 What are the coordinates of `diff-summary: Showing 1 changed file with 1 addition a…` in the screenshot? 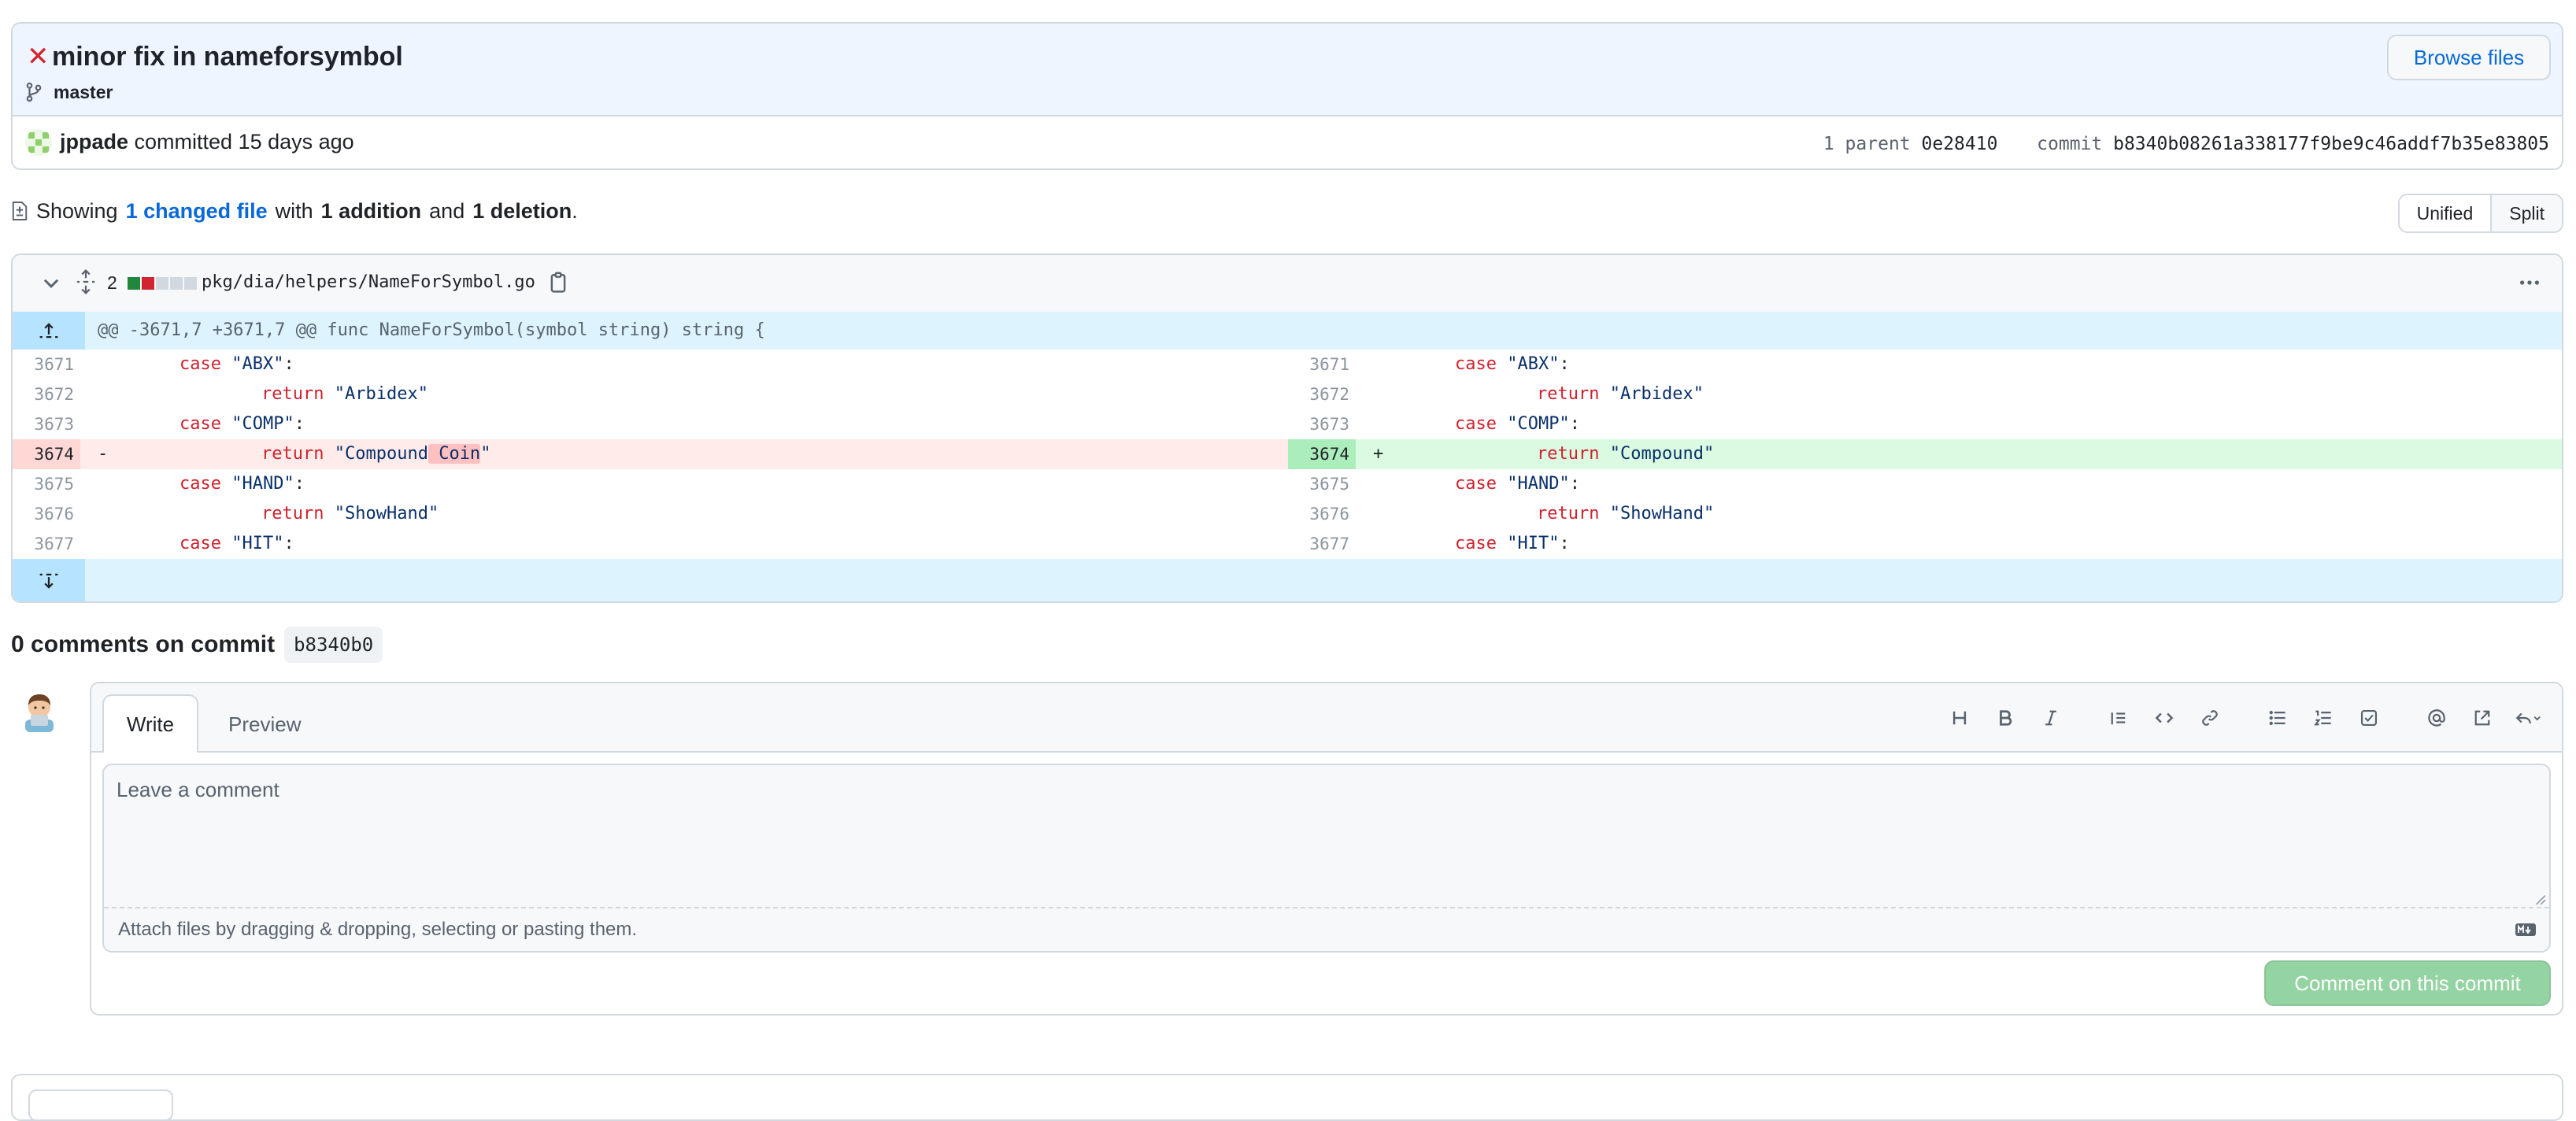 It's located at (294, 211).